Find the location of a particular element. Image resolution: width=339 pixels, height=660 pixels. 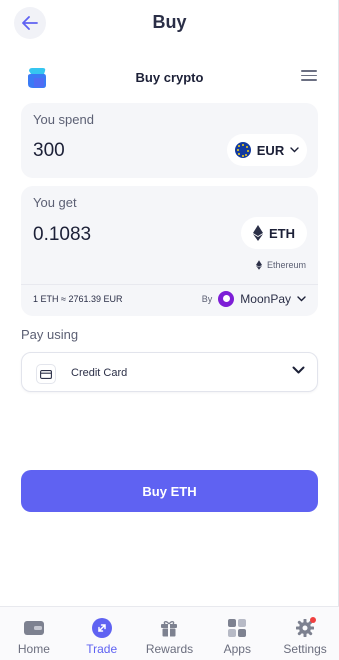

bottom-nav: Home Trade Rewards Apps Settings is located at coordinates (169, 633).